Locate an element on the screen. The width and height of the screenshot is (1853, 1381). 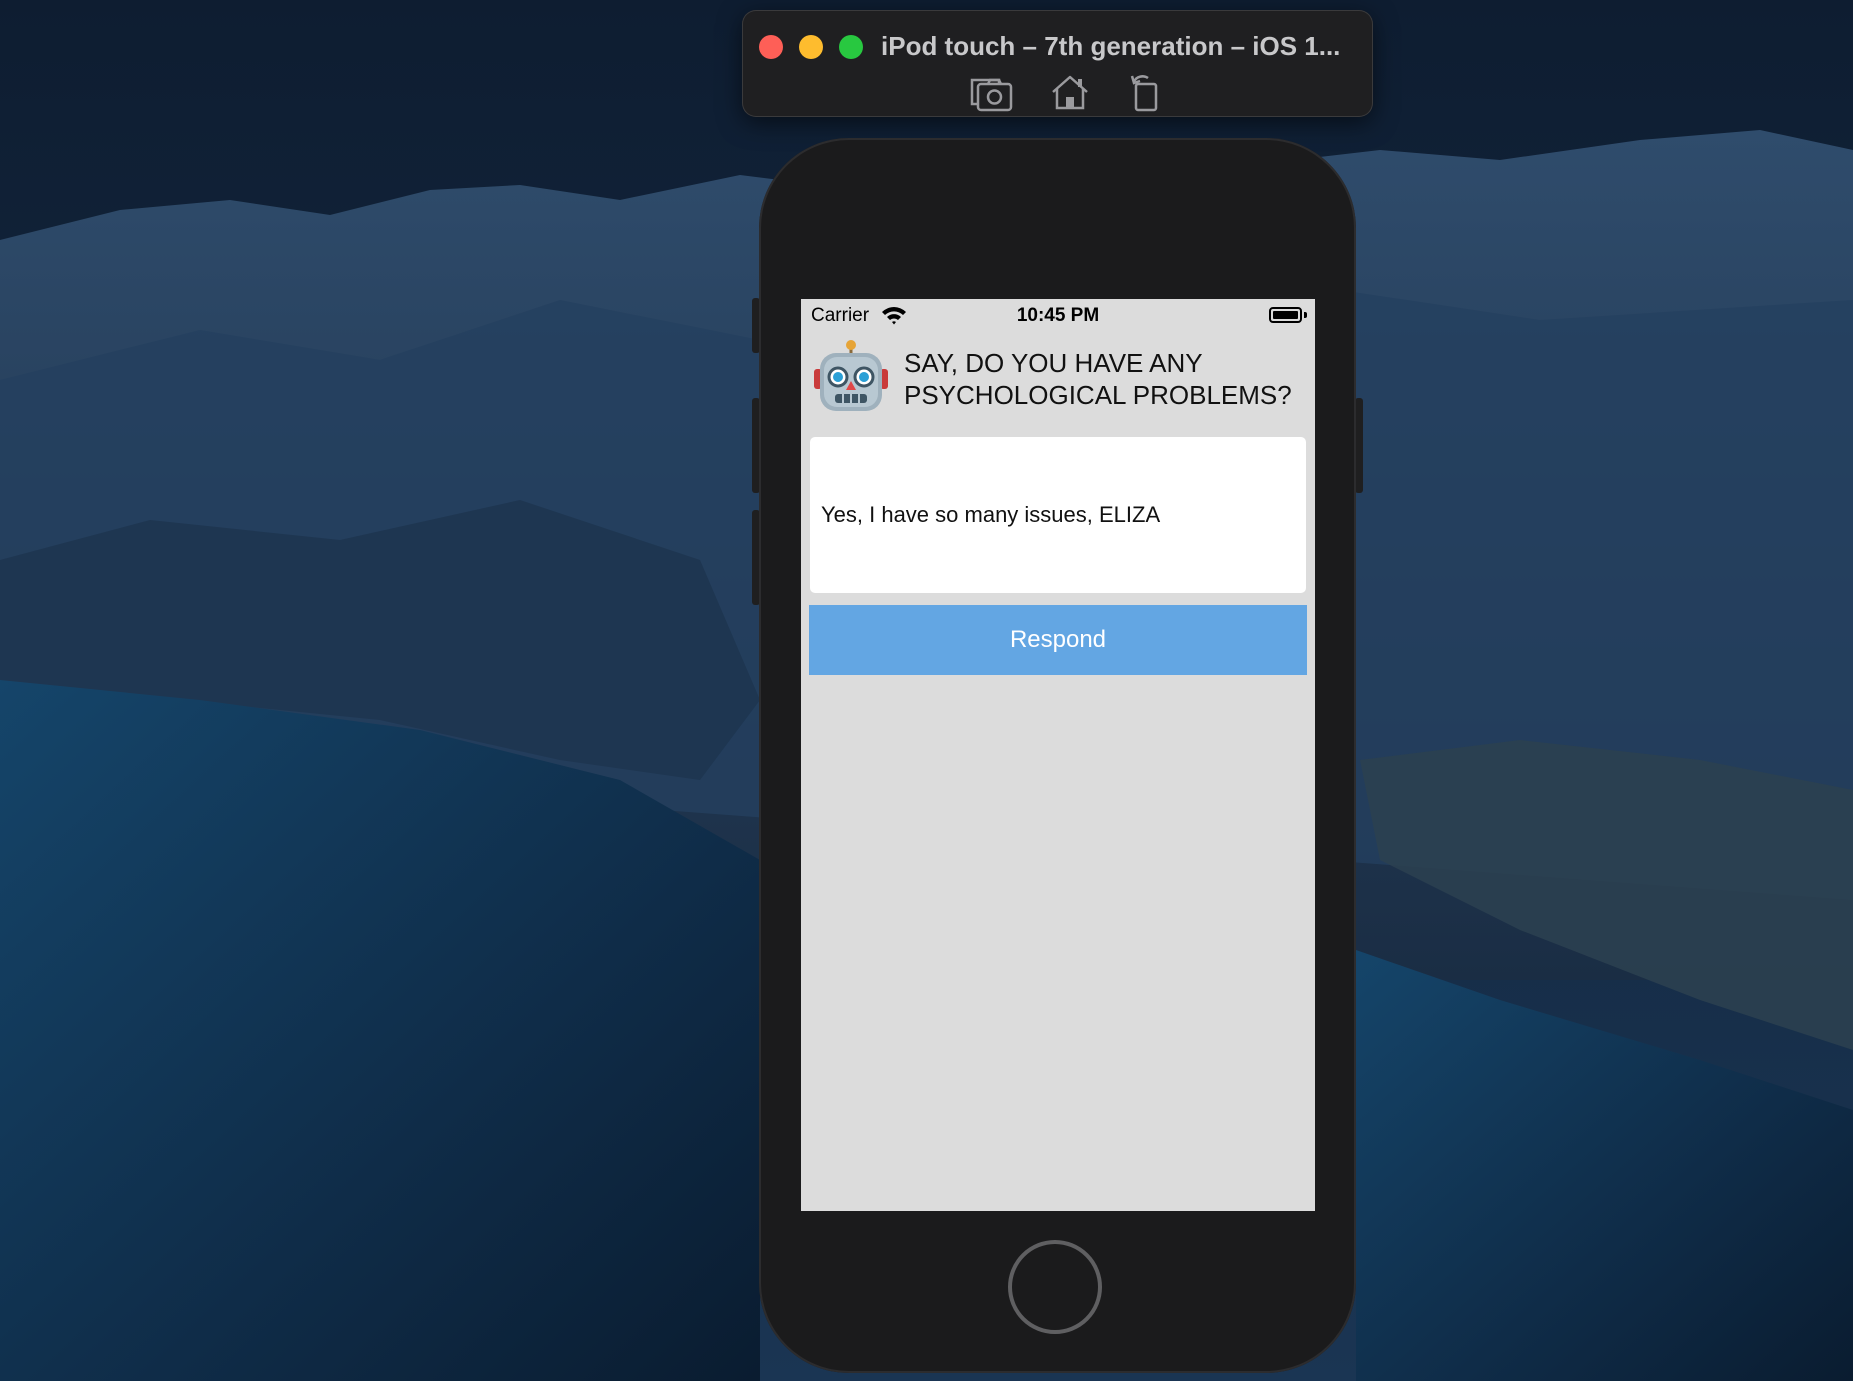
status-time: 10:45 PM is located at coordinates (1058, 315).